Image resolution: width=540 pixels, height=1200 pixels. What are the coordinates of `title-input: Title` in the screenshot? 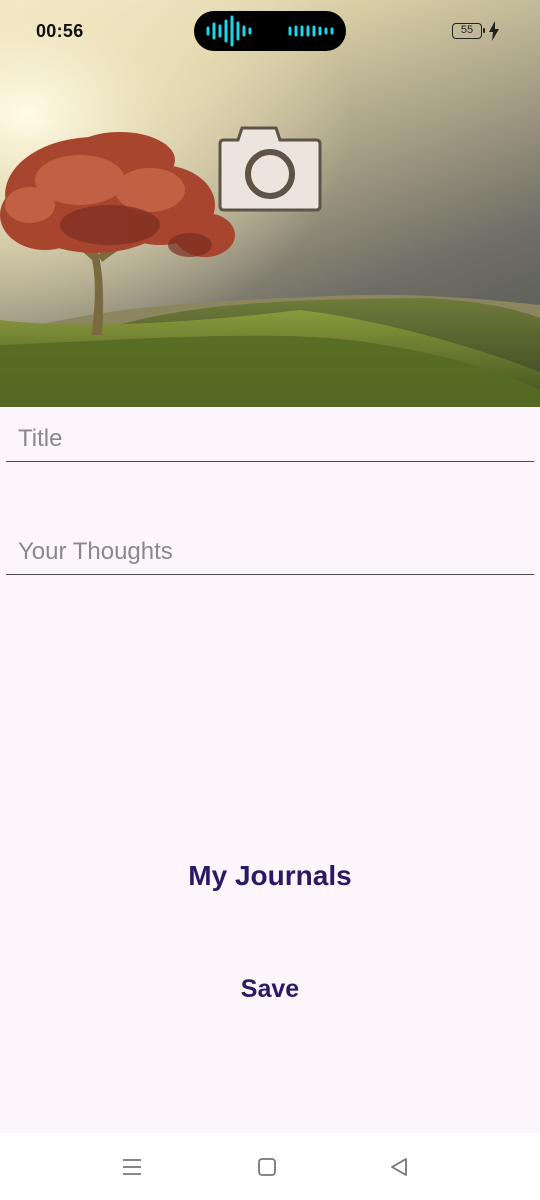 It's located at (270, 433).